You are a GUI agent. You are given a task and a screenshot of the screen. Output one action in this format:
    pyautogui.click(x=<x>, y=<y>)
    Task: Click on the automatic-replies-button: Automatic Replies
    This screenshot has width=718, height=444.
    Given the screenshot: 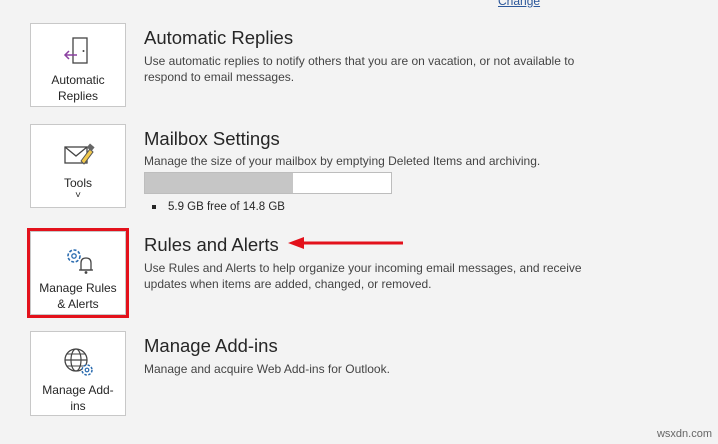 What is the action you would take?
    pyautogui.click(x=78, y=65)
    